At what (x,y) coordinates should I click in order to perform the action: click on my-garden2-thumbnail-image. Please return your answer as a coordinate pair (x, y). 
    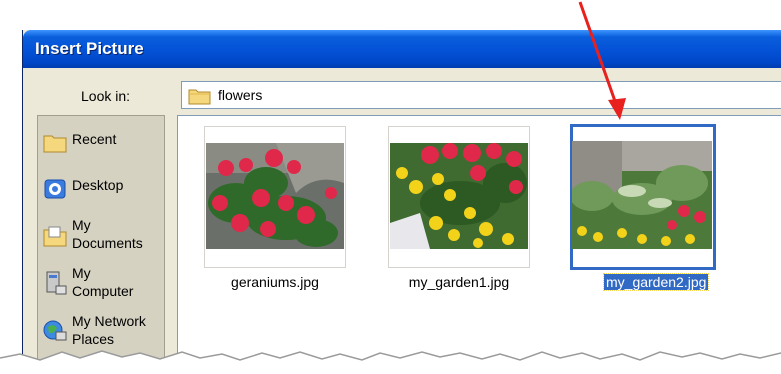
    Looking at the image, I should click on (642, 195).